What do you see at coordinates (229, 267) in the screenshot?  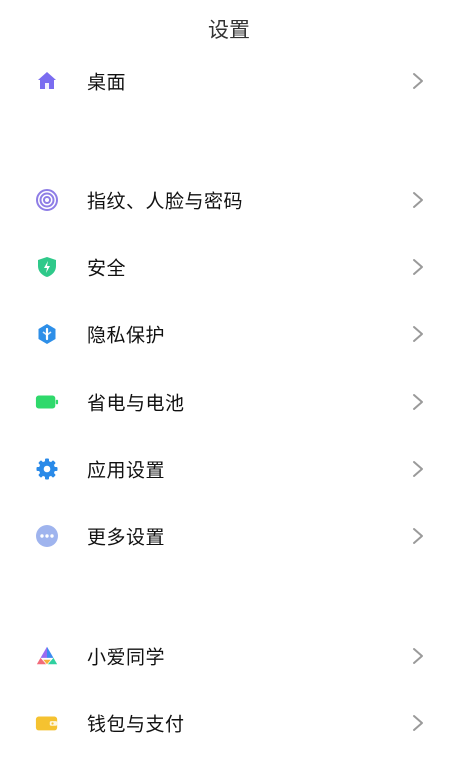 I see `settings-item-security: 安全` at bounding box center [229, 267].